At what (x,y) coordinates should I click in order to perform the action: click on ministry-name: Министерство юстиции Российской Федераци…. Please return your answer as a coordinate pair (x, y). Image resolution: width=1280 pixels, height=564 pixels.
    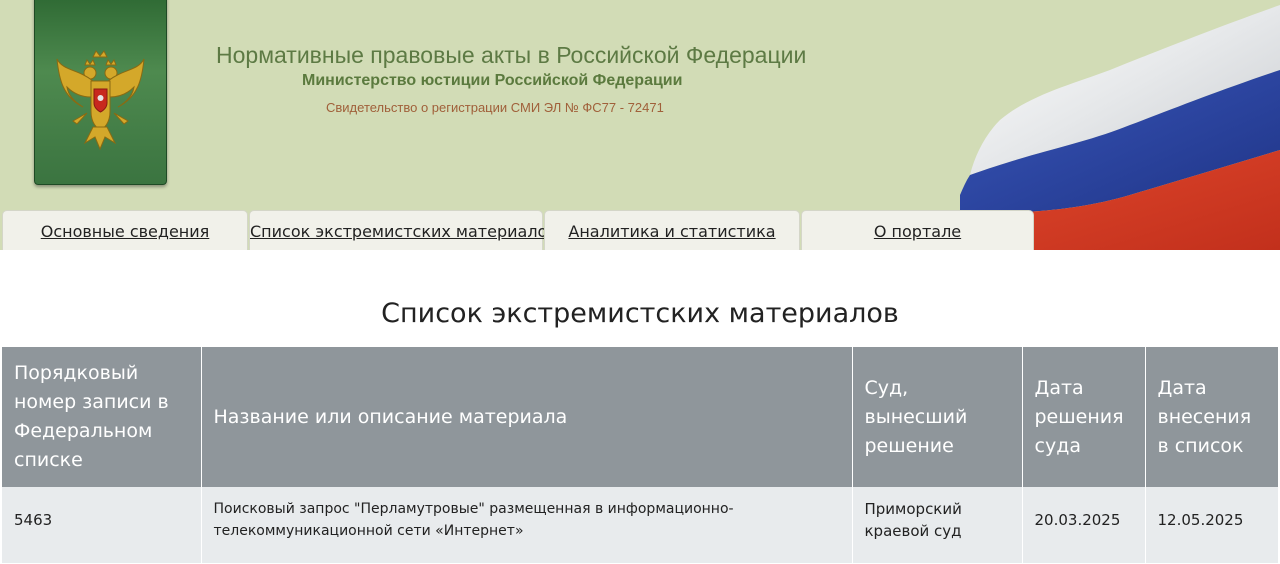
    Looking at the image, I should click on (492, 80).